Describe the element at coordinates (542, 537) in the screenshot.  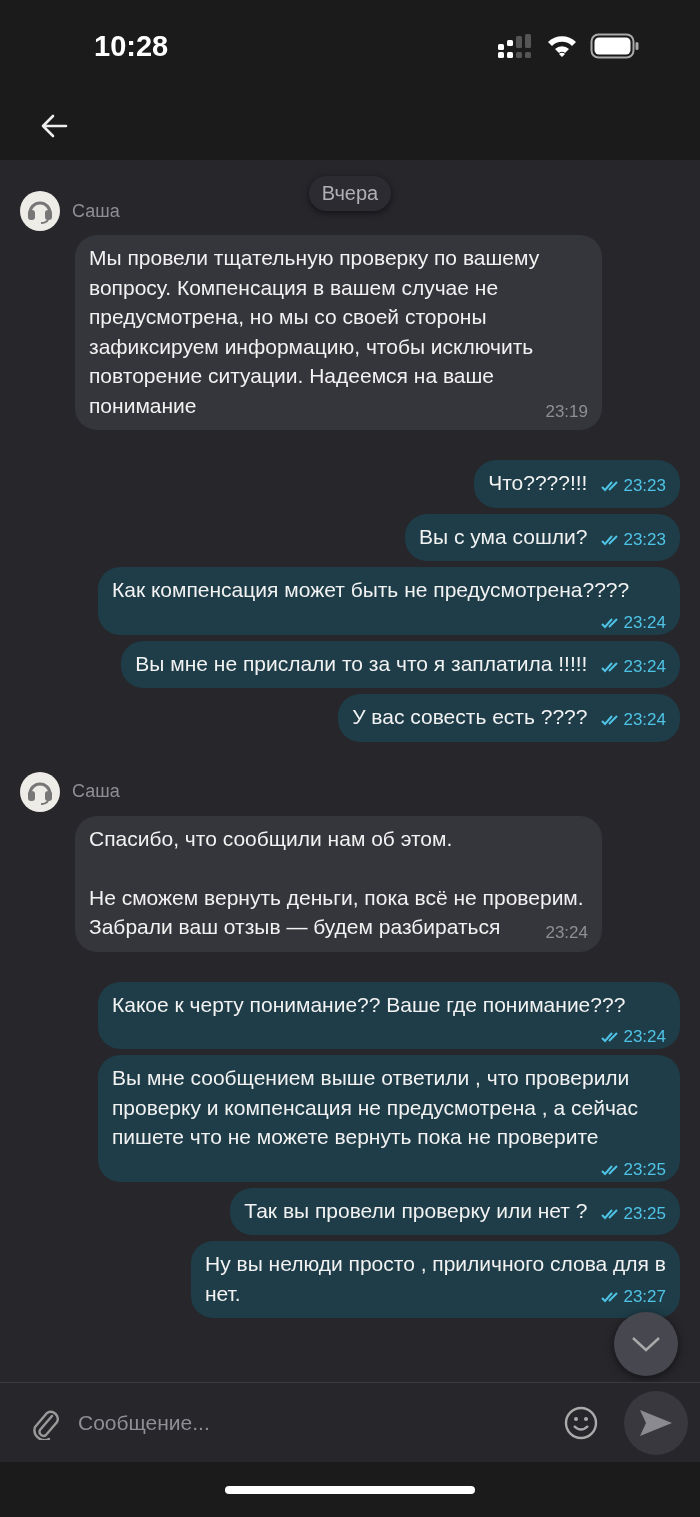
I see `message-bubble: Вы с ума сошли? 23:23` at that location.